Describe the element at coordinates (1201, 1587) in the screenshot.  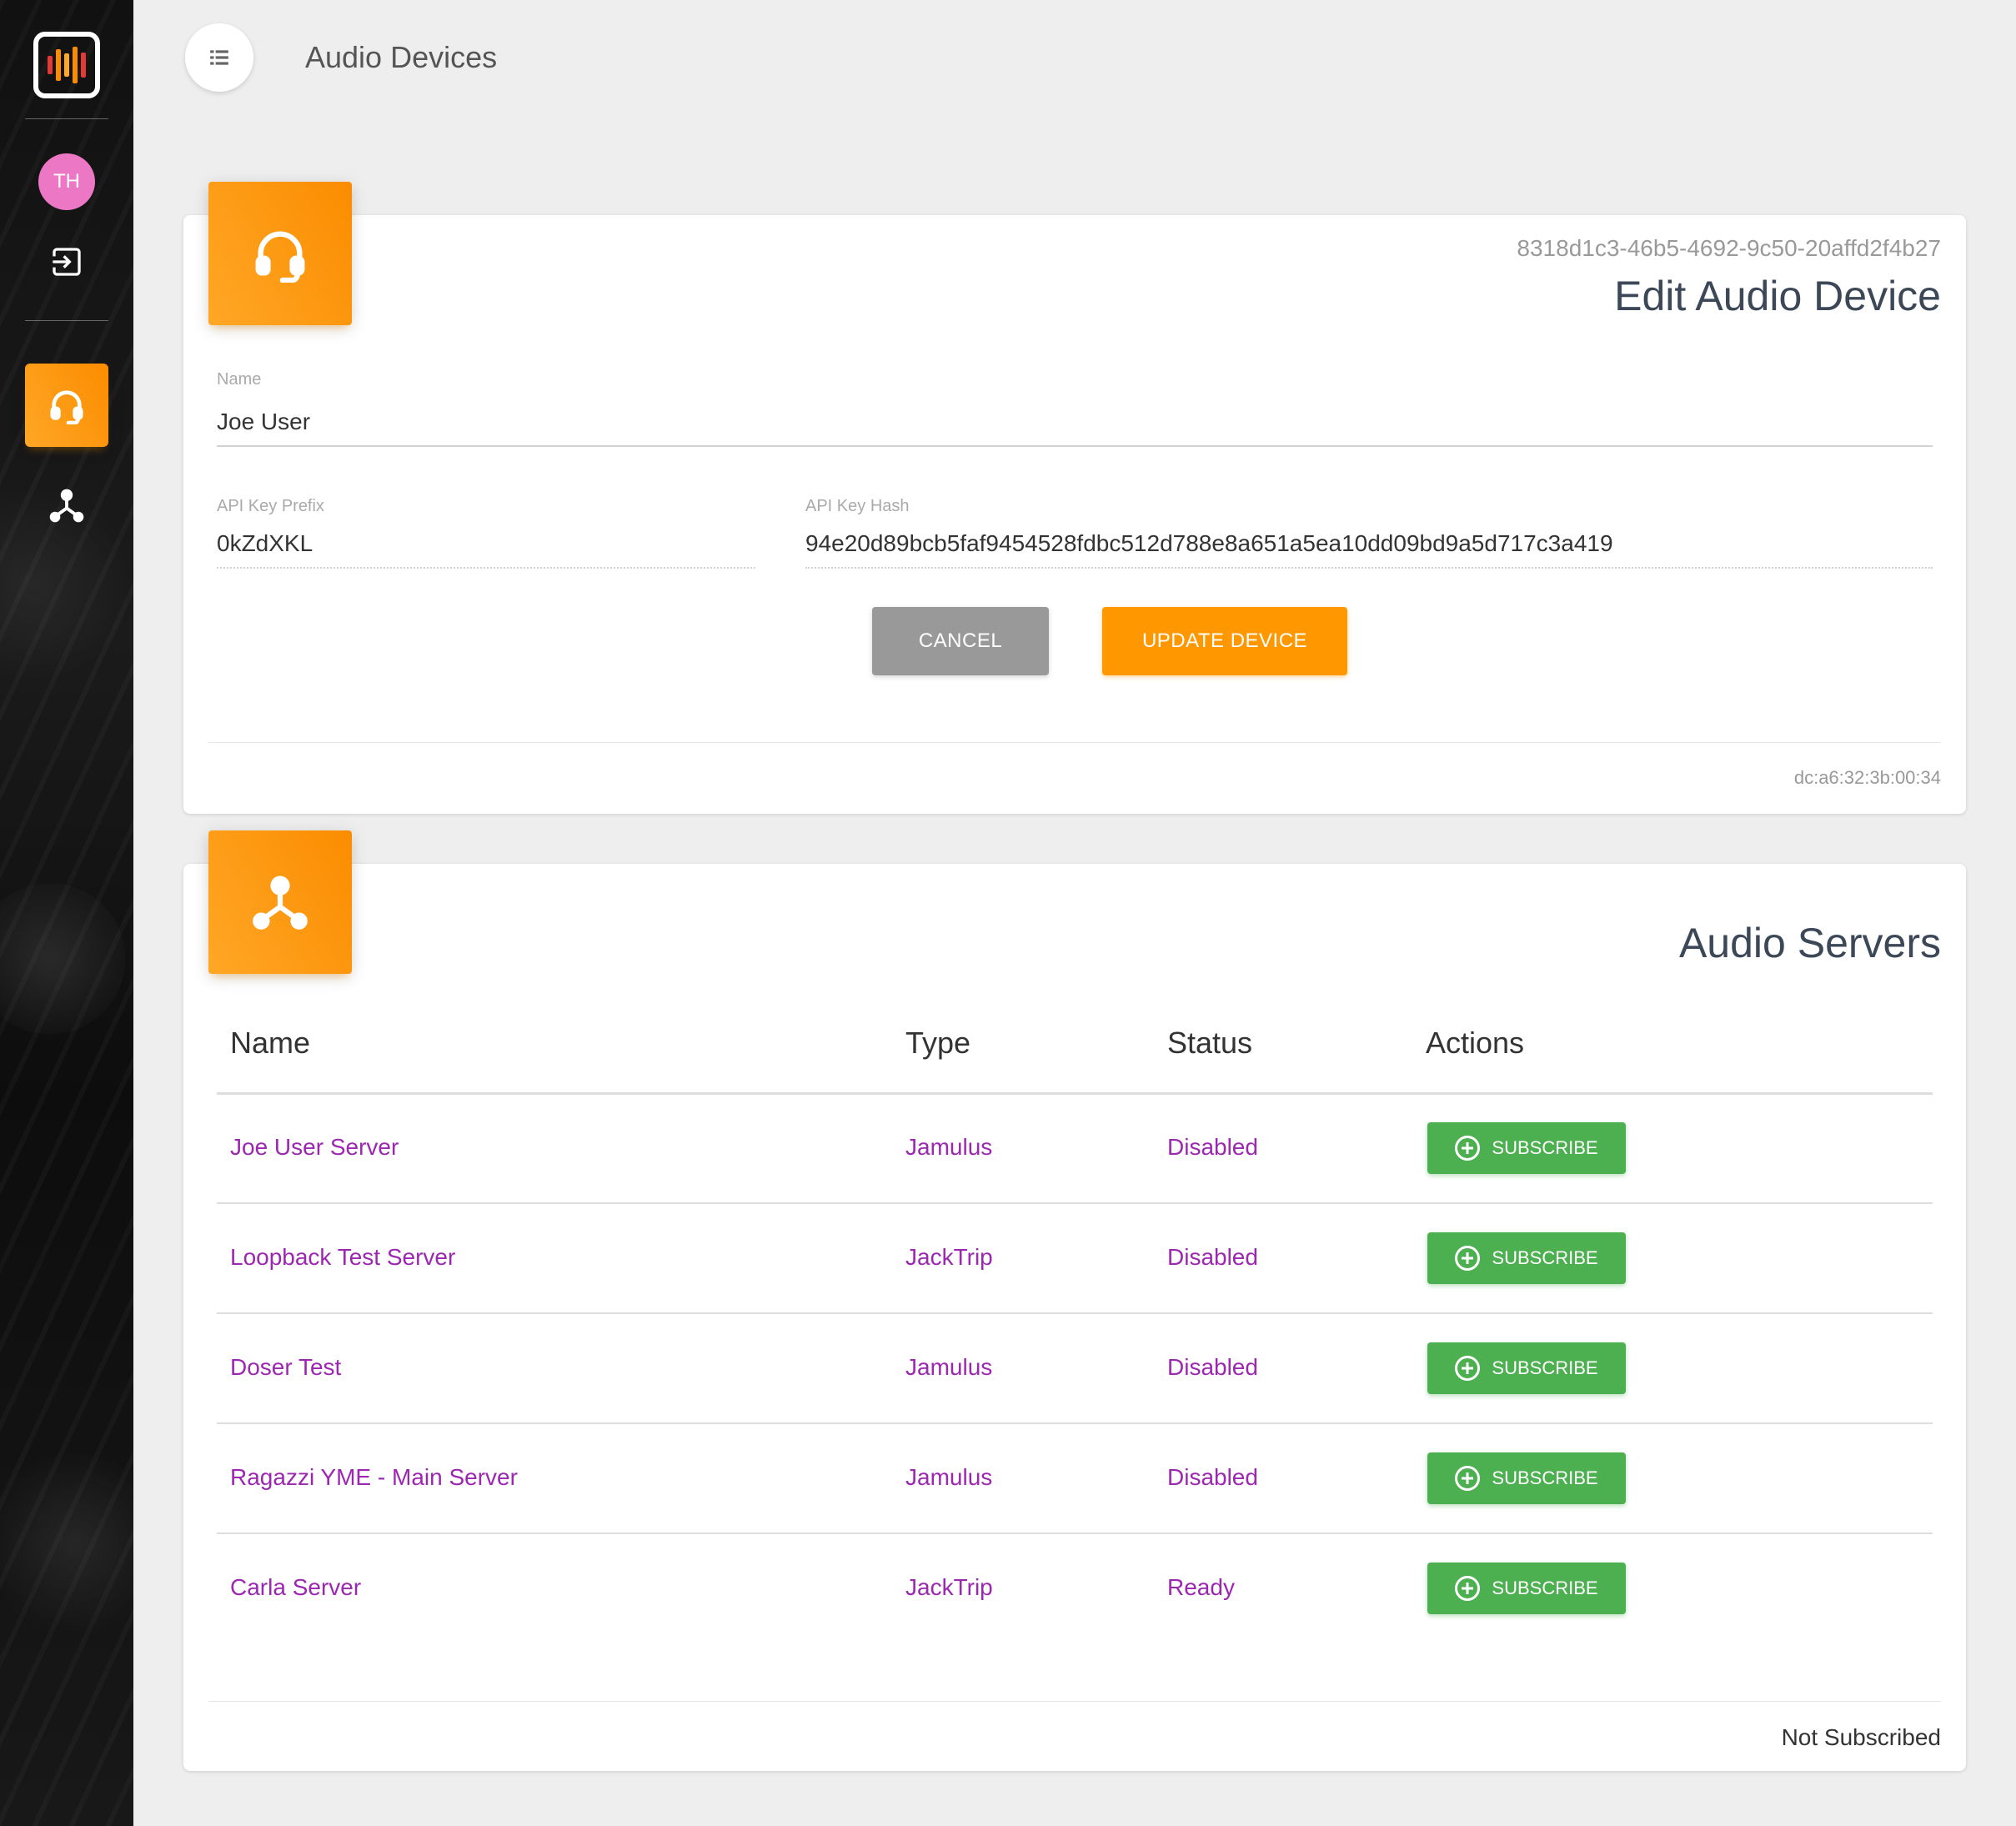
I see `server-status: Ready` at that location.